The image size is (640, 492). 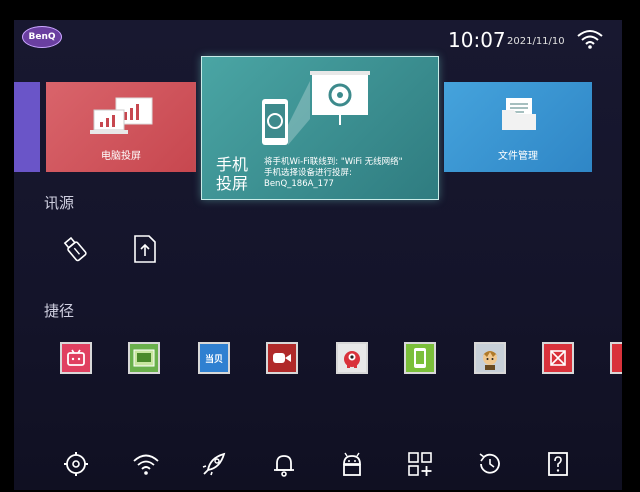 I want to click on red-monster-app-icon, so click(x=352, y=358).